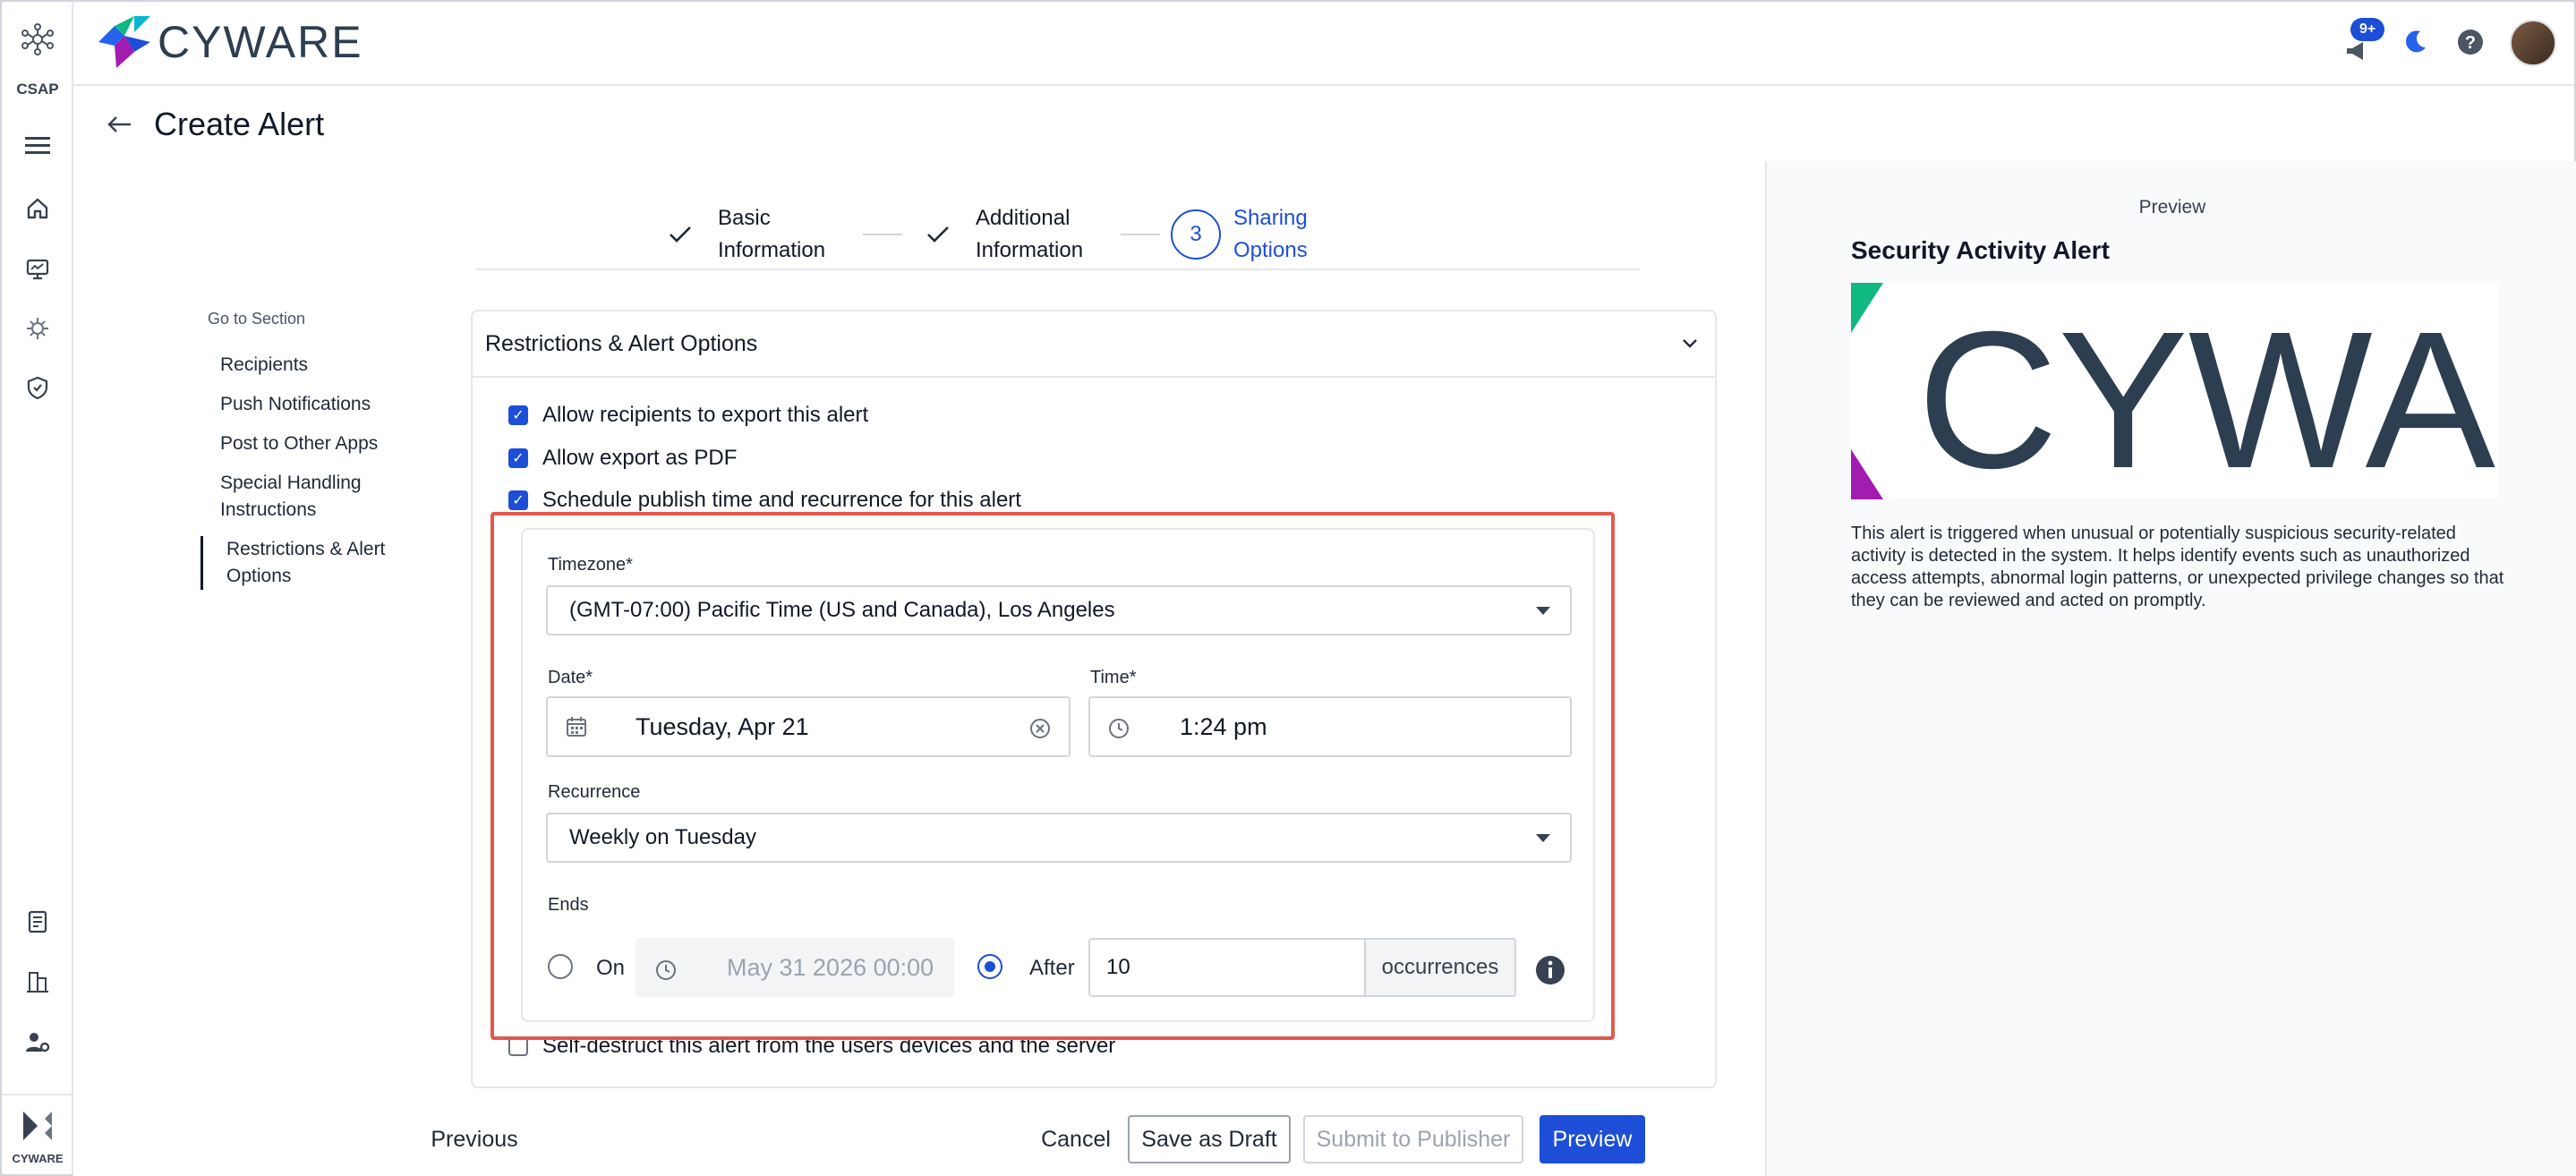 The image size is (2576, 1176). Describe the element at coordinates (640, 458) in the screenshot. I see `option-label: Allow export as PDF` at that location.